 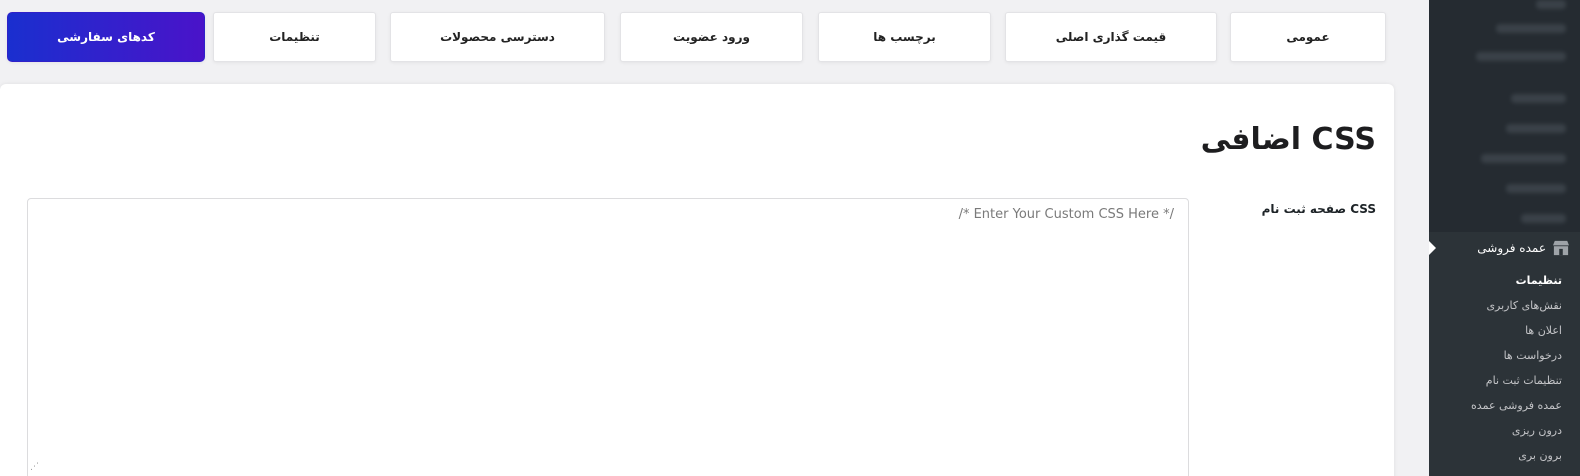 What do you see at coordinates (711, 37) in the screenshot?
I see `tab-login-membership: ورود عضویت` at bounding box center [711, 37].